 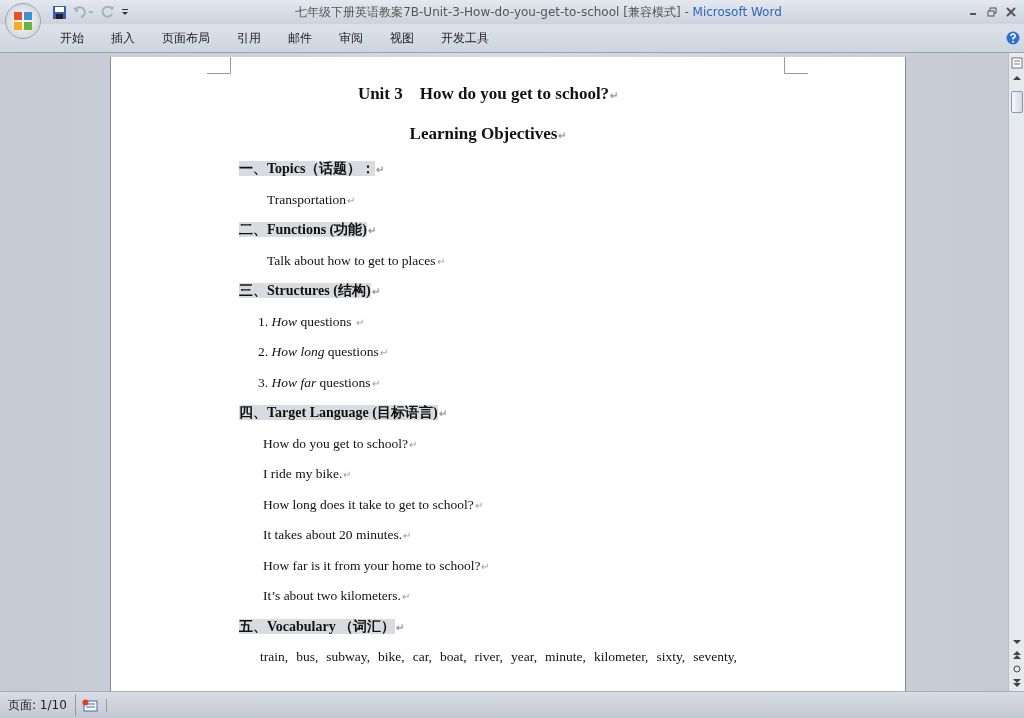 What do you see at coordinates (1016, 642) in the screenshot?
I see `scroll-down-icon` at bounding box center [1016, 642].